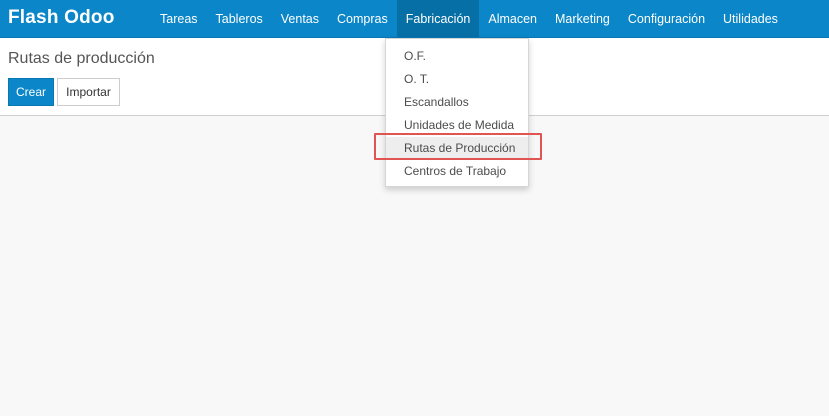 This screenshot has width=829, height=416. What do you see at coordinates (88, 92) in the screenshot?
I see `import-button: Importar` at bounding box center [88, 92].